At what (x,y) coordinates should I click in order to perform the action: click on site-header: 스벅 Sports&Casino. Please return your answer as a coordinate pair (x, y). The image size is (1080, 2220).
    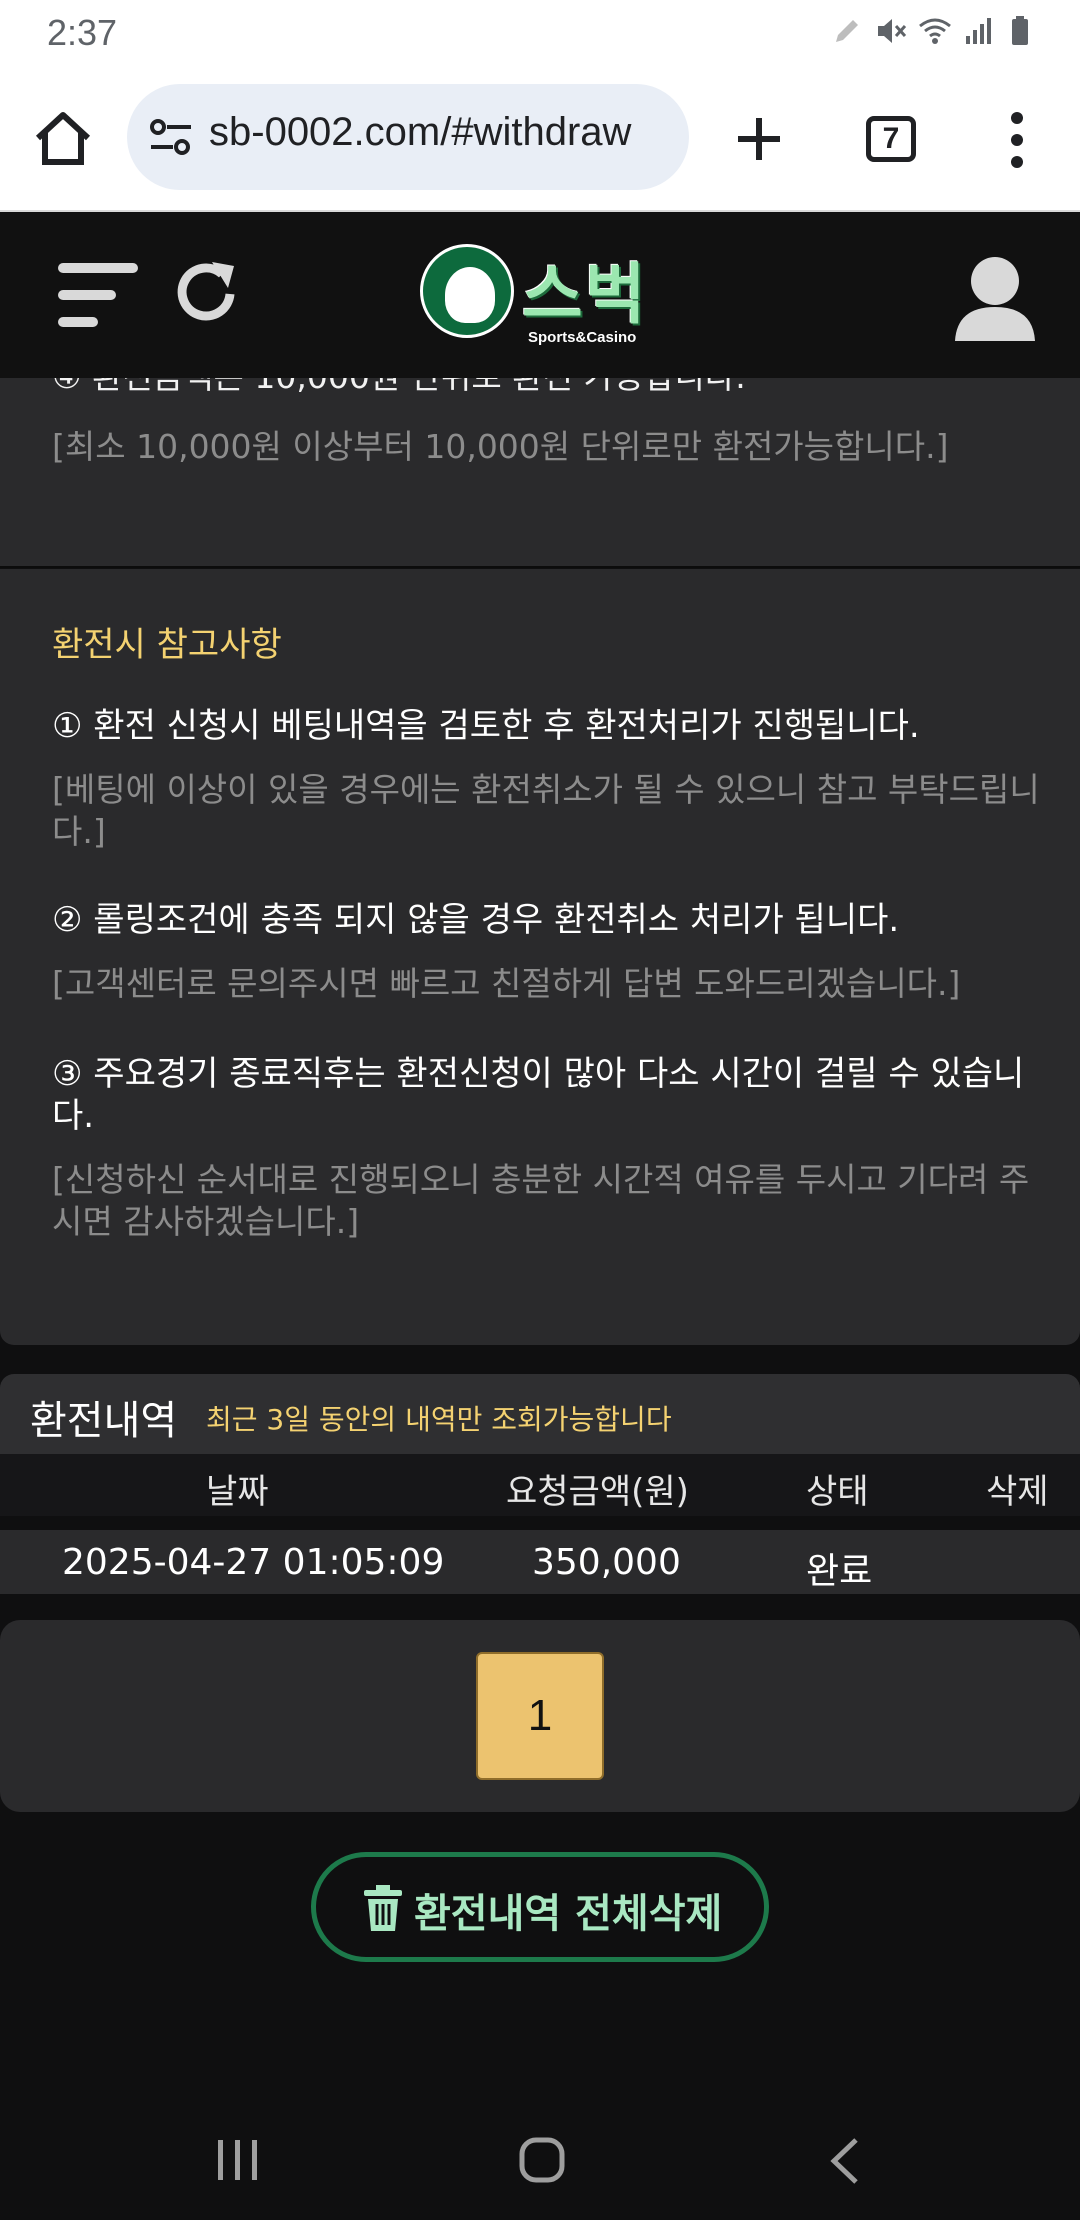
    Looking at the image, I should click on (540, 295).